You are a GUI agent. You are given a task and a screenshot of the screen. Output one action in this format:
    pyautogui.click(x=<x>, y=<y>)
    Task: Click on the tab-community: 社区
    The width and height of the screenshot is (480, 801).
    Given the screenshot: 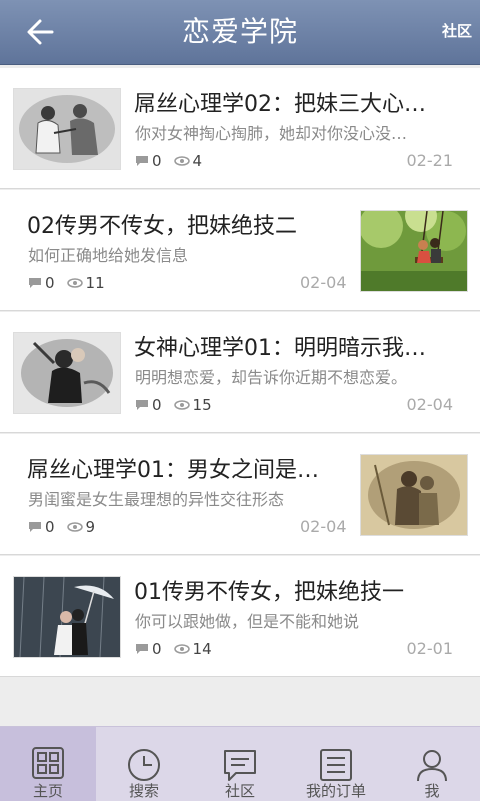 What is the action you would take?
    pyautogui.click(x=240, y=764)
    